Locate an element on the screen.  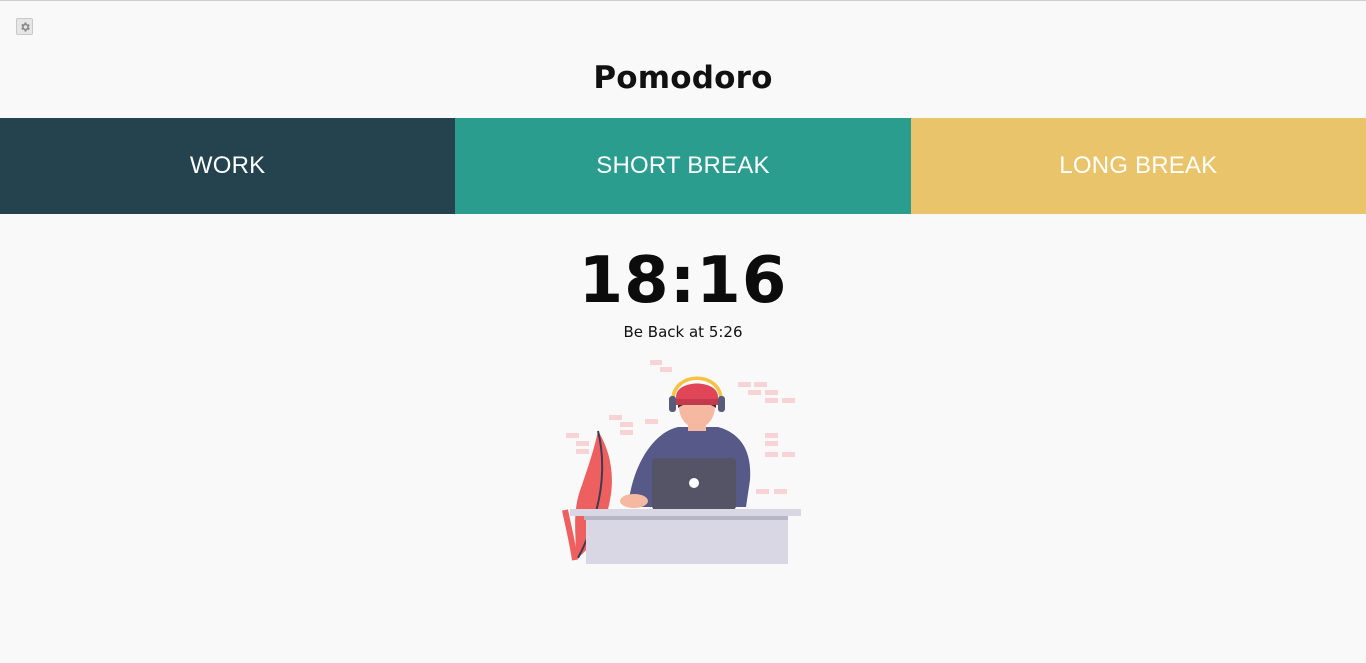
be-back-text: Be Back at 5:26 is located at coordinates (683, 332).